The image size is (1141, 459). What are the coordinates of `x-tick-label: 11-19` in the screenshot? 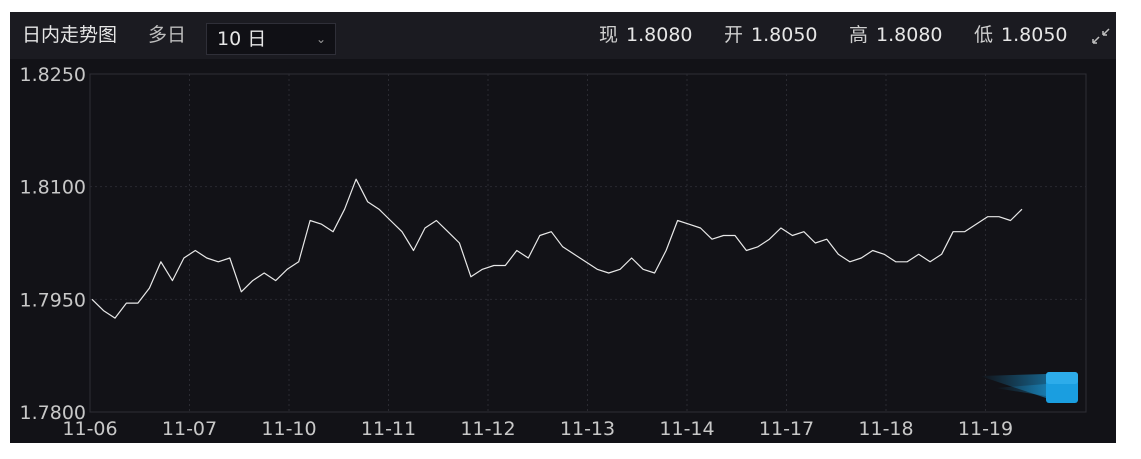 It's located at (985, 429).